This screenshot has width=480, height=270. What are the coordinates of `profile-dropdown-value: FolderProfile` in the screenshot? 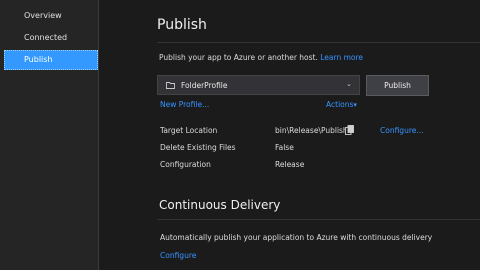 It's located at (204, 85).